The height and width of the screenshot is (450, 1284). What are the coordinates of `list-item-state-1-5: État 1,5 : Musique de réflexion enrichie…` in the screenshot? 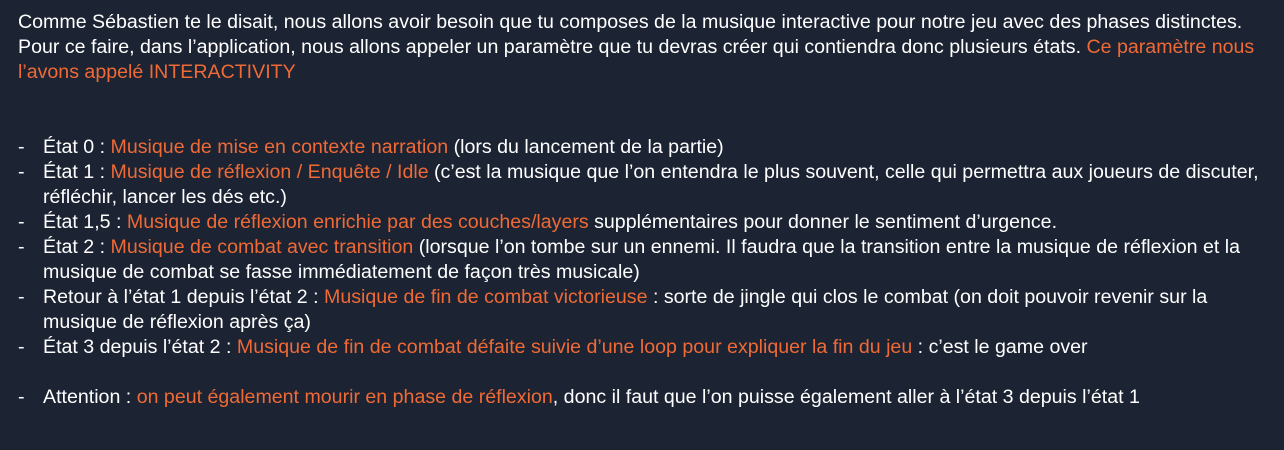 It's located at (643, 222).